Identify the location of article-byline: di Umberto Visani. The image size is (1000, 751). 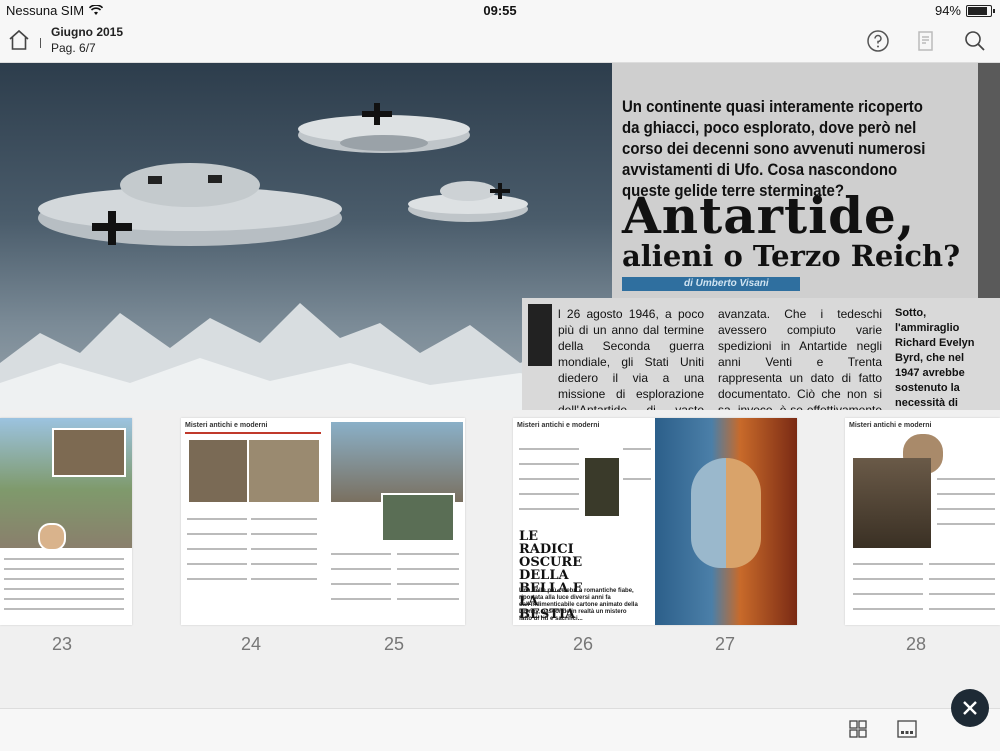
(711, 284).